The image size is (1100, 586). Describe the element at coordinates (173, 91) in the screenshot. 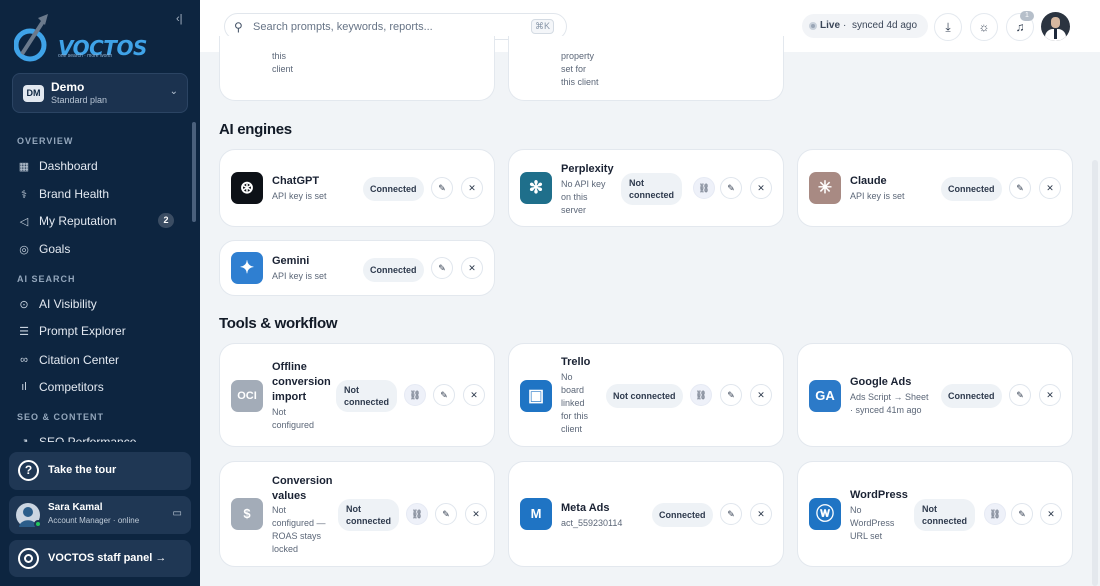

I see `chevron-down-icon: ⌄` at that location.